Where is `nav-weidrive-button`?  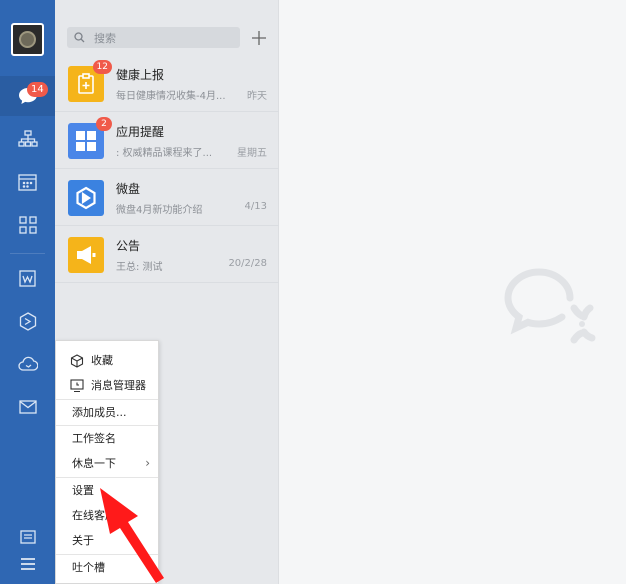 nav-weidrive-button is located at coordinates (27, 321).